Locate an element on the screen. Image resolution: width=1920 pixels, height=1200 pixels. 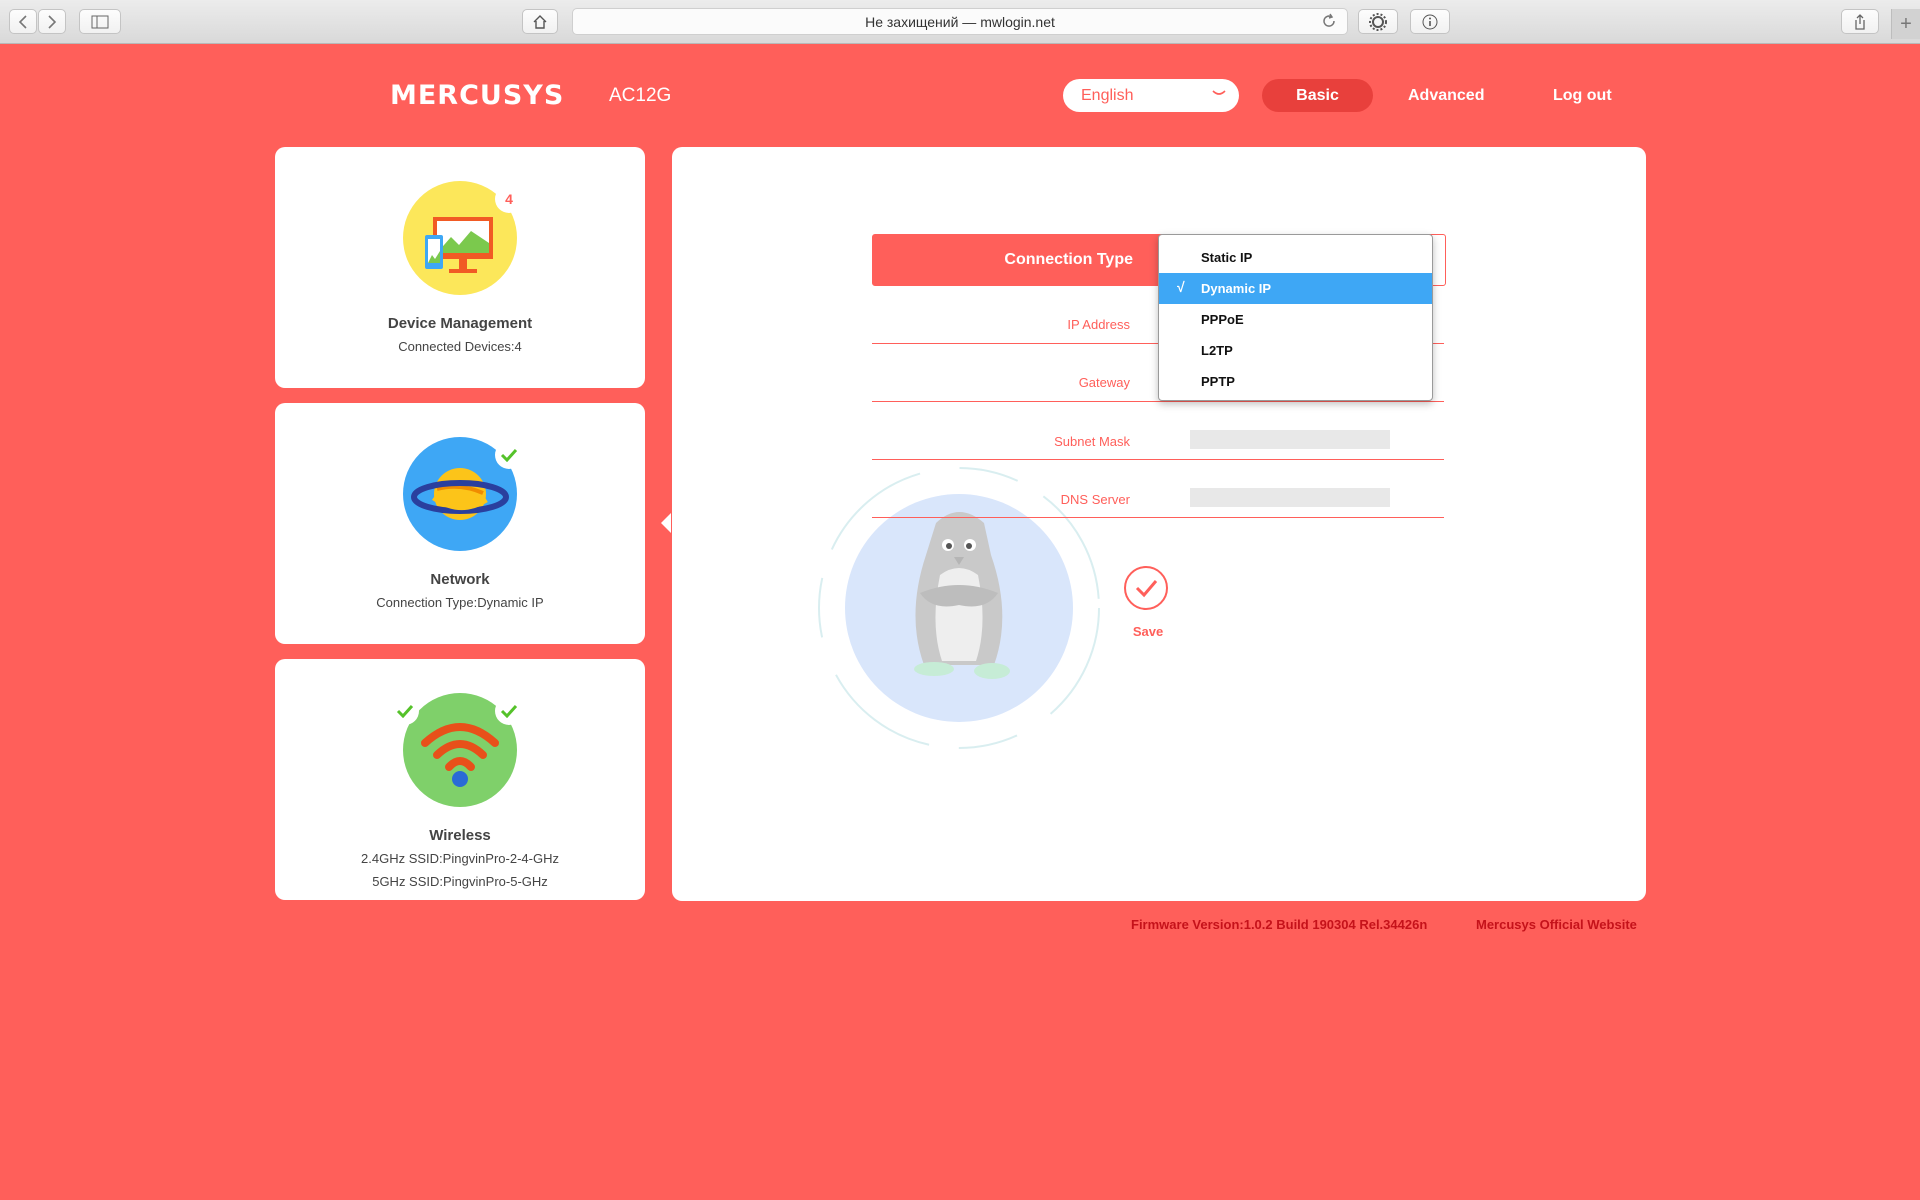
home-button is located at coordinates (540, 21).